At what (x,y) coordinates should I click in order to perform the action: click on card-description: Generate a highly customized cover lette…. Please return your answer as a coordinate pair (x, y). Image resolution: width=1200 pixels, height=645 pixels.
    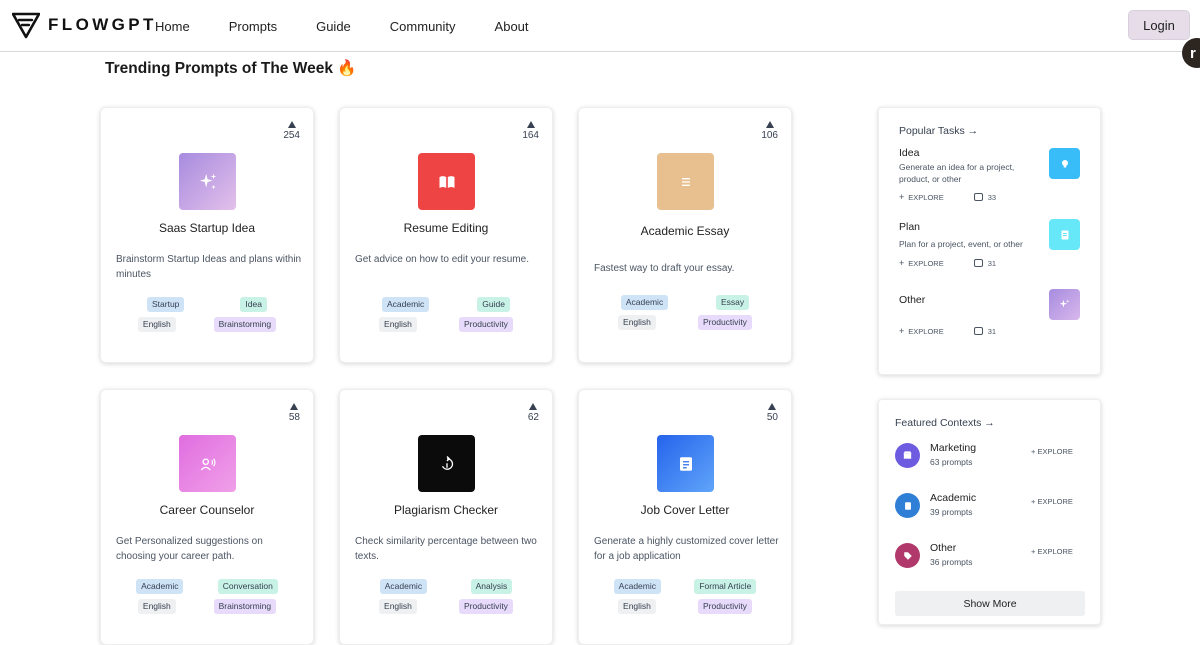
    Looking at the image, I should click on (686, 549).